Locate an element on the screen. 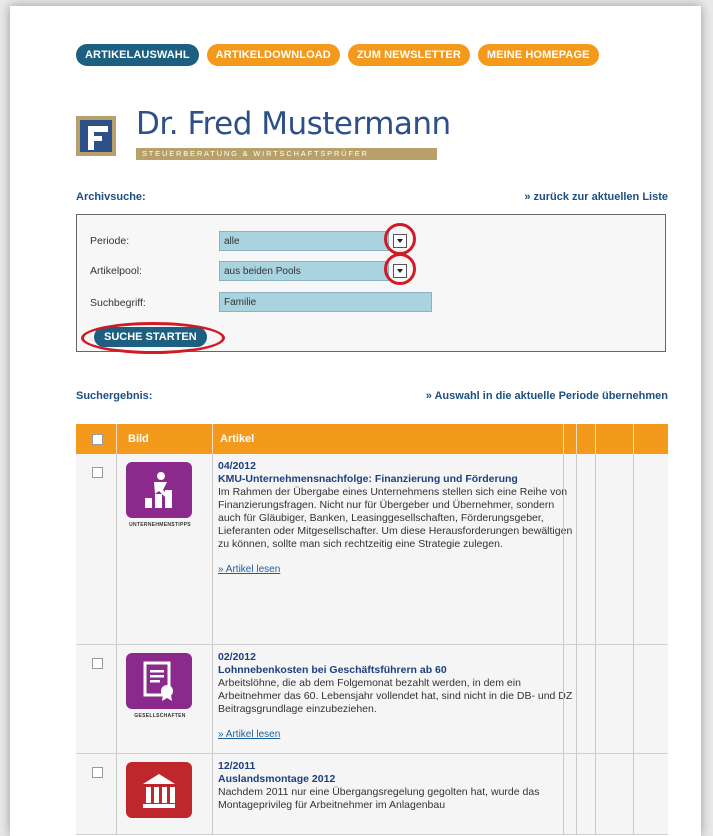 This screenshot has height=836, width=713. select-all-checkbox is located at coordinates (97, 439).